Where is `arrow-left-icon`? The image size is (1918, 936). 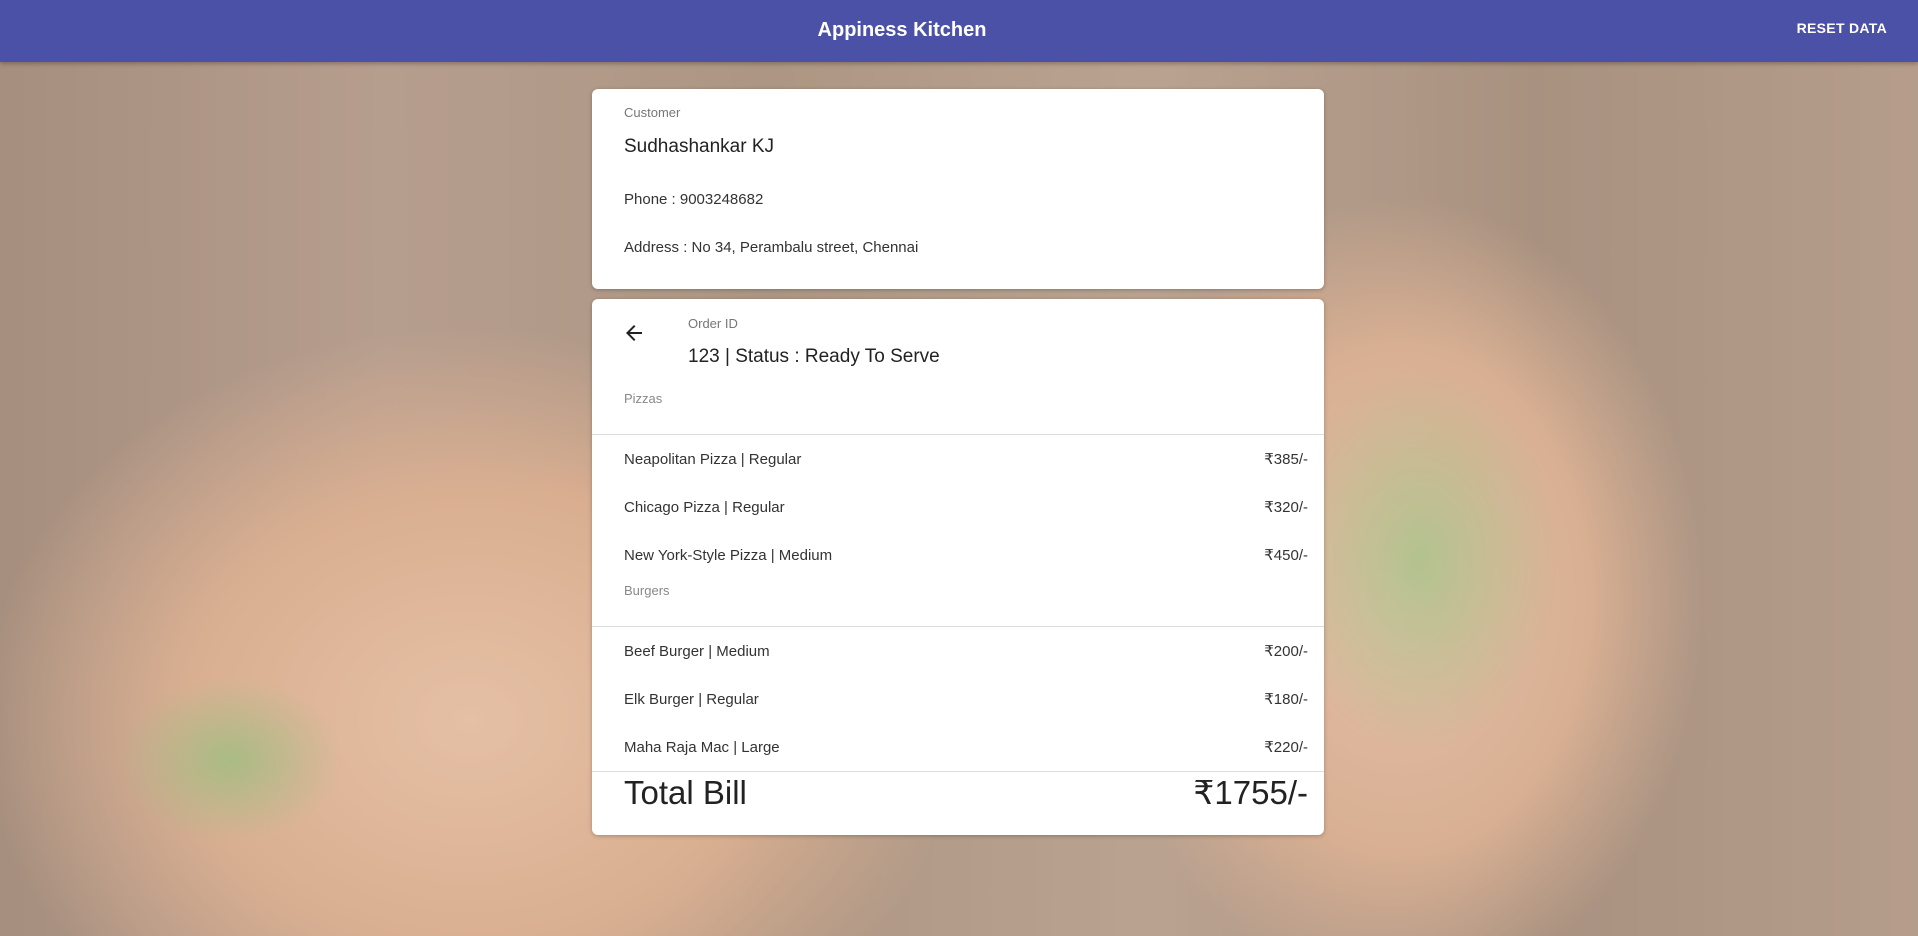 arrow-left-icon is located at coordinates (634, 333).